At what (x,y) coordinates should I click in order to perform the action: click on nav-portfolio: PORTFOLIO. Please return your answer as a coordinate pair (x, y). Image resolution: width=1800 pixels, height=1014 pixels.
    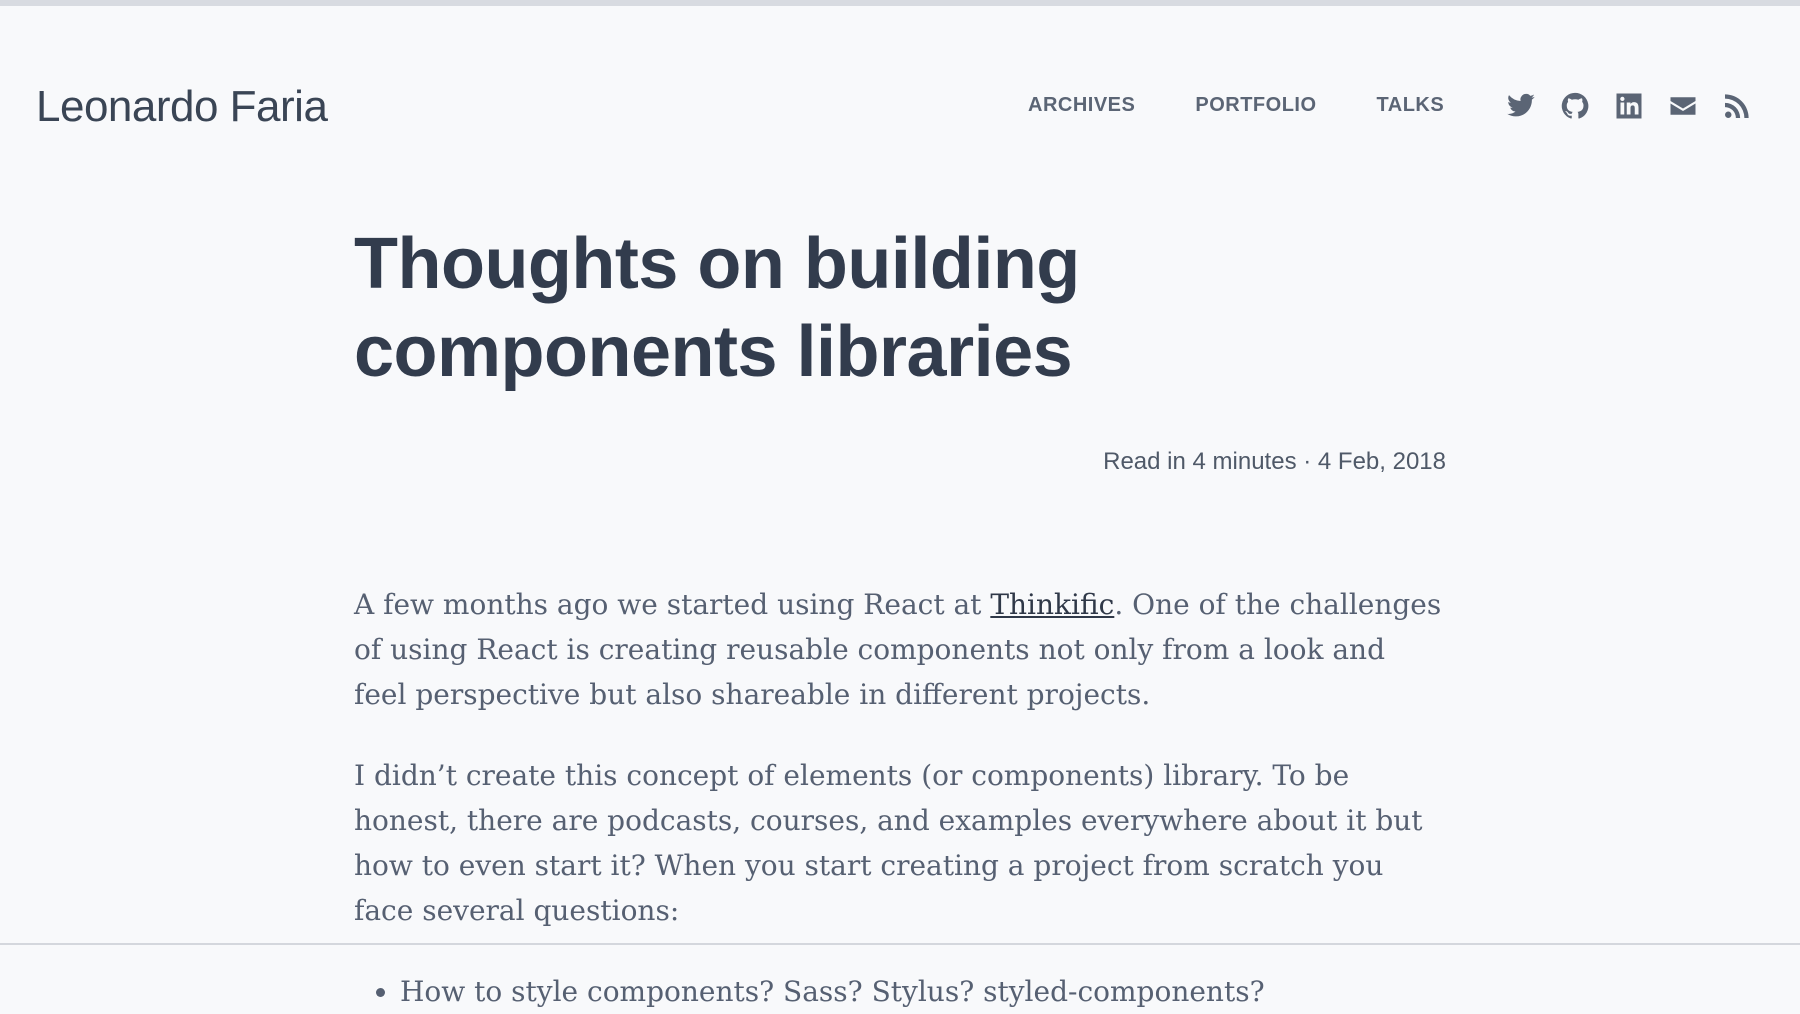
    Looking at the image, I should click on (1255, 105).